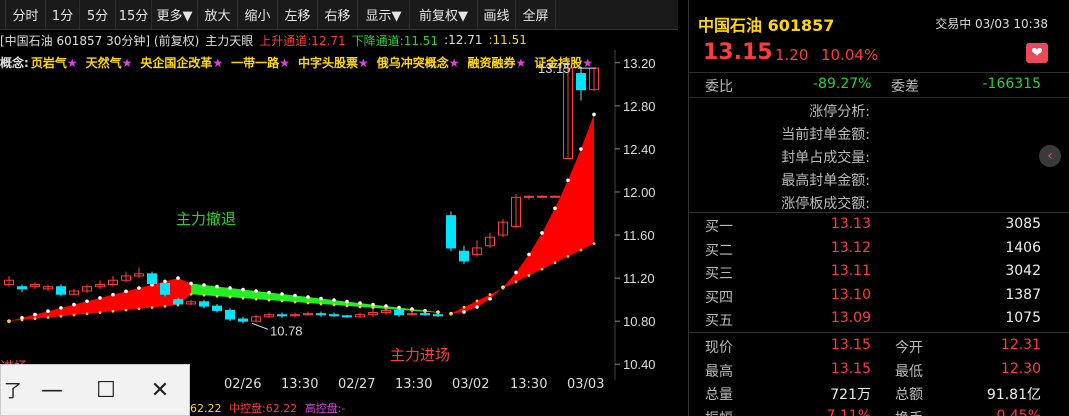  What do you see at coordinates (63, 15) in the screenshot?
I see `toolbar-button-1: 1分` at bounding box center [63, 15].